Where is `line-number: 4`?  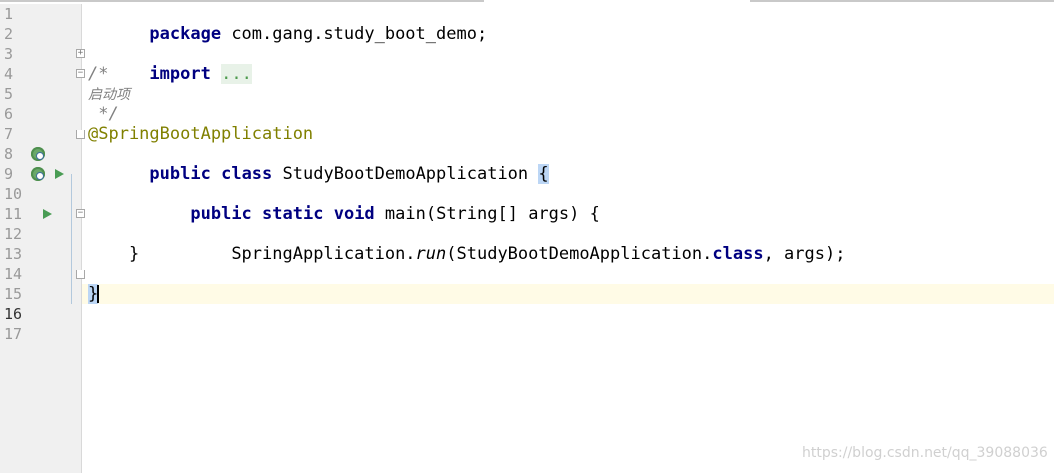
line-number: 4 is located at coordinates (9, 74).